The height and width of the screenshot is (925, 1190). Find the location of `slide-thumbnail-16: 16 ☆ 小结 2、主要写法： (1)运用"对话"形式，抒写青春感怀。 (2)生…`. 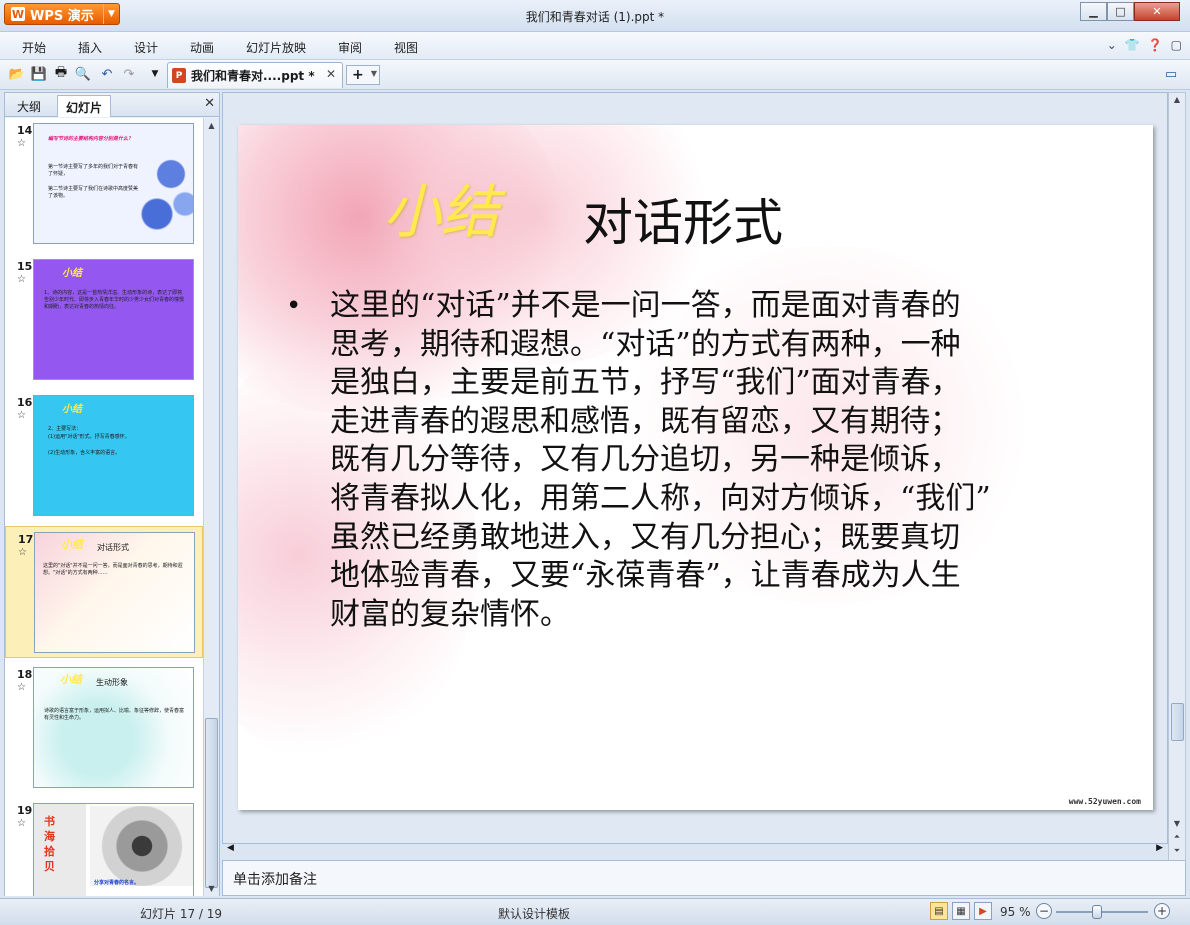

slide-thumbnail-16: 16 ☆ 小结 2、主要写法： (1)运用"对话"形式，抒写青春感怀。 (2)生… is located at coordinates (104, 456).